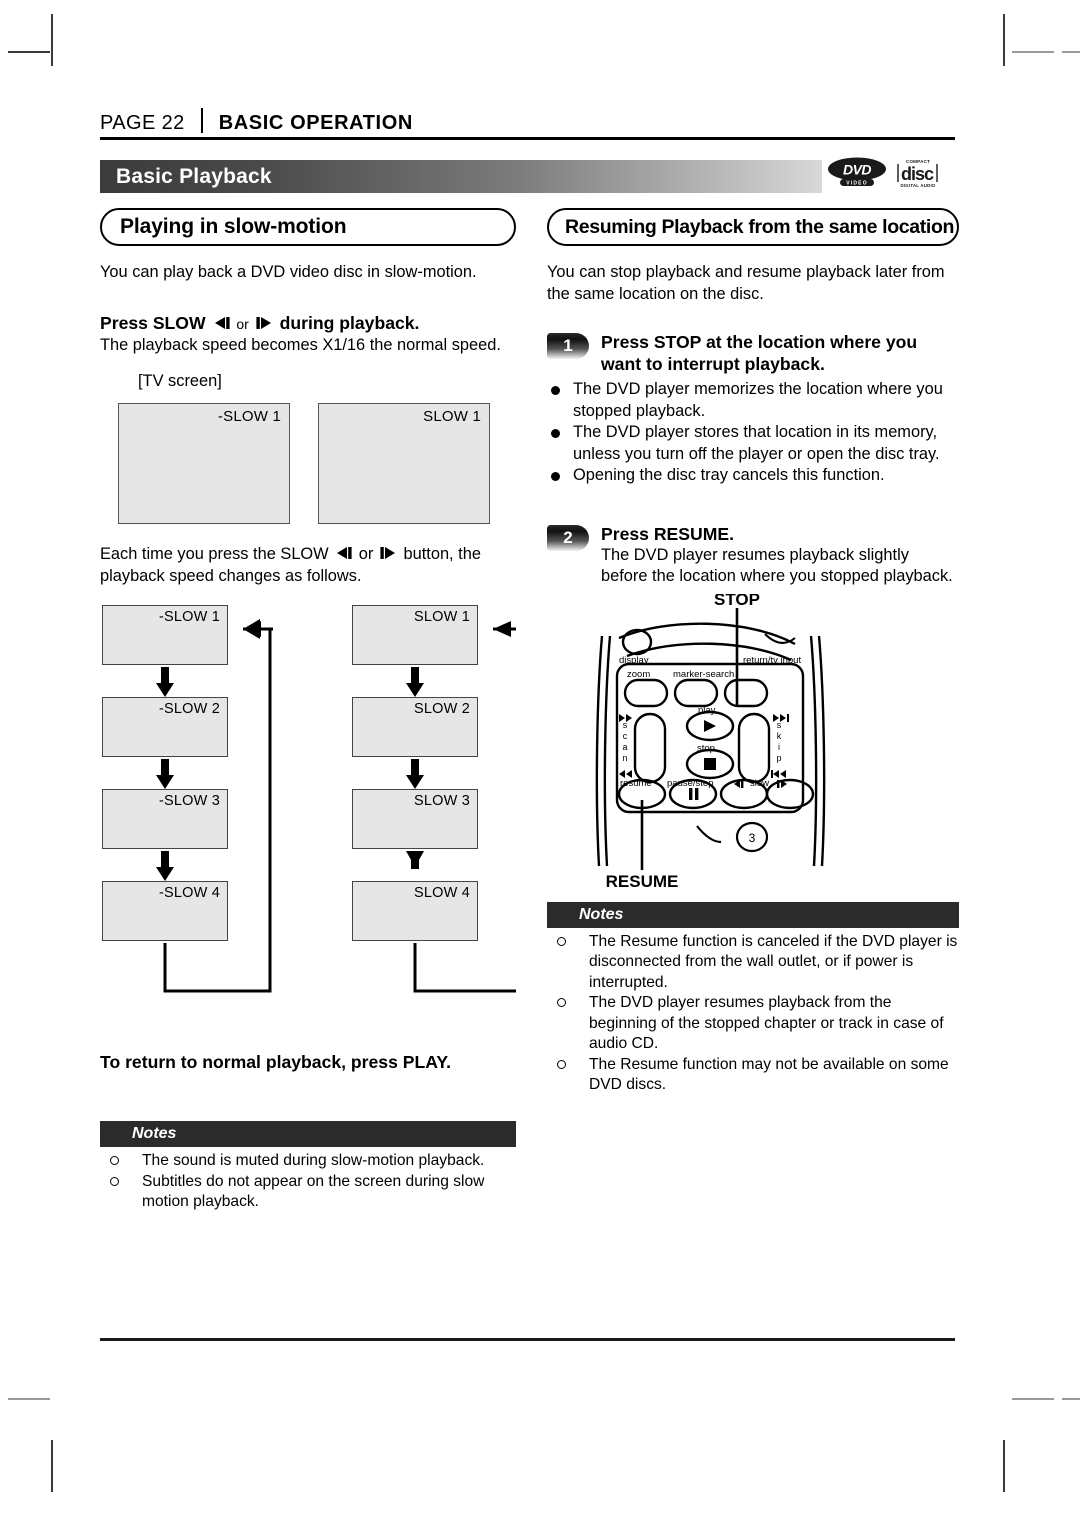 This screenshot has width=1080, height=1528. I want to click on crop-mark-bottom-left-horizontal, so click(29, 1399).